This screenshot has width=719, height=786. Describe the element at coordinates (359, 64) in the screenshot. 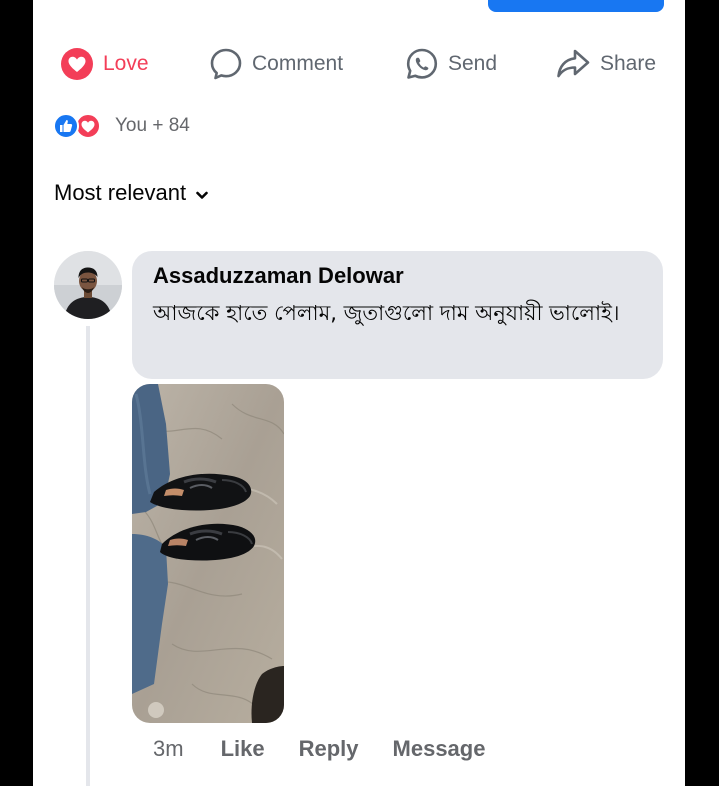

I see `post-action-bar: Love Comment Send Share` at that location.